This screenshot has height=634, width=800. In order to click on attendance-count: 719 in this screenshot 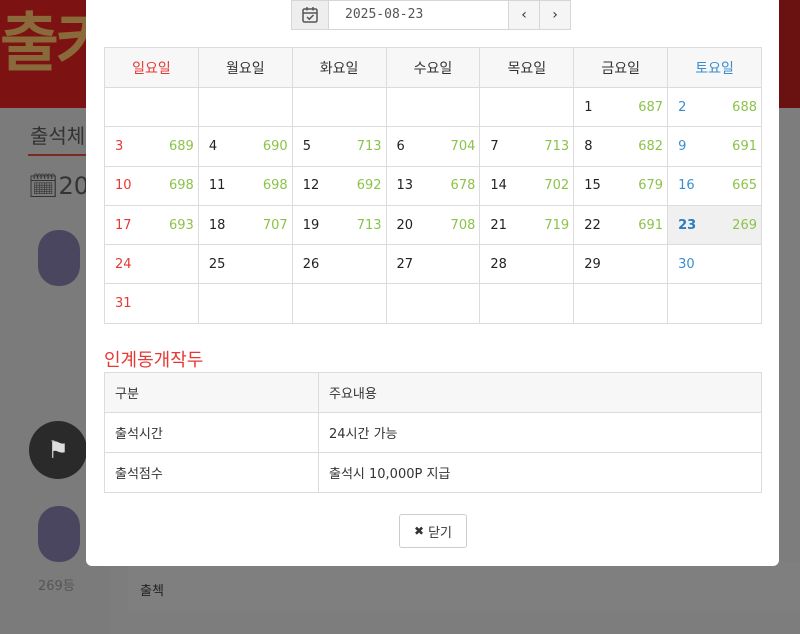, I will do `click(557, 225)`.